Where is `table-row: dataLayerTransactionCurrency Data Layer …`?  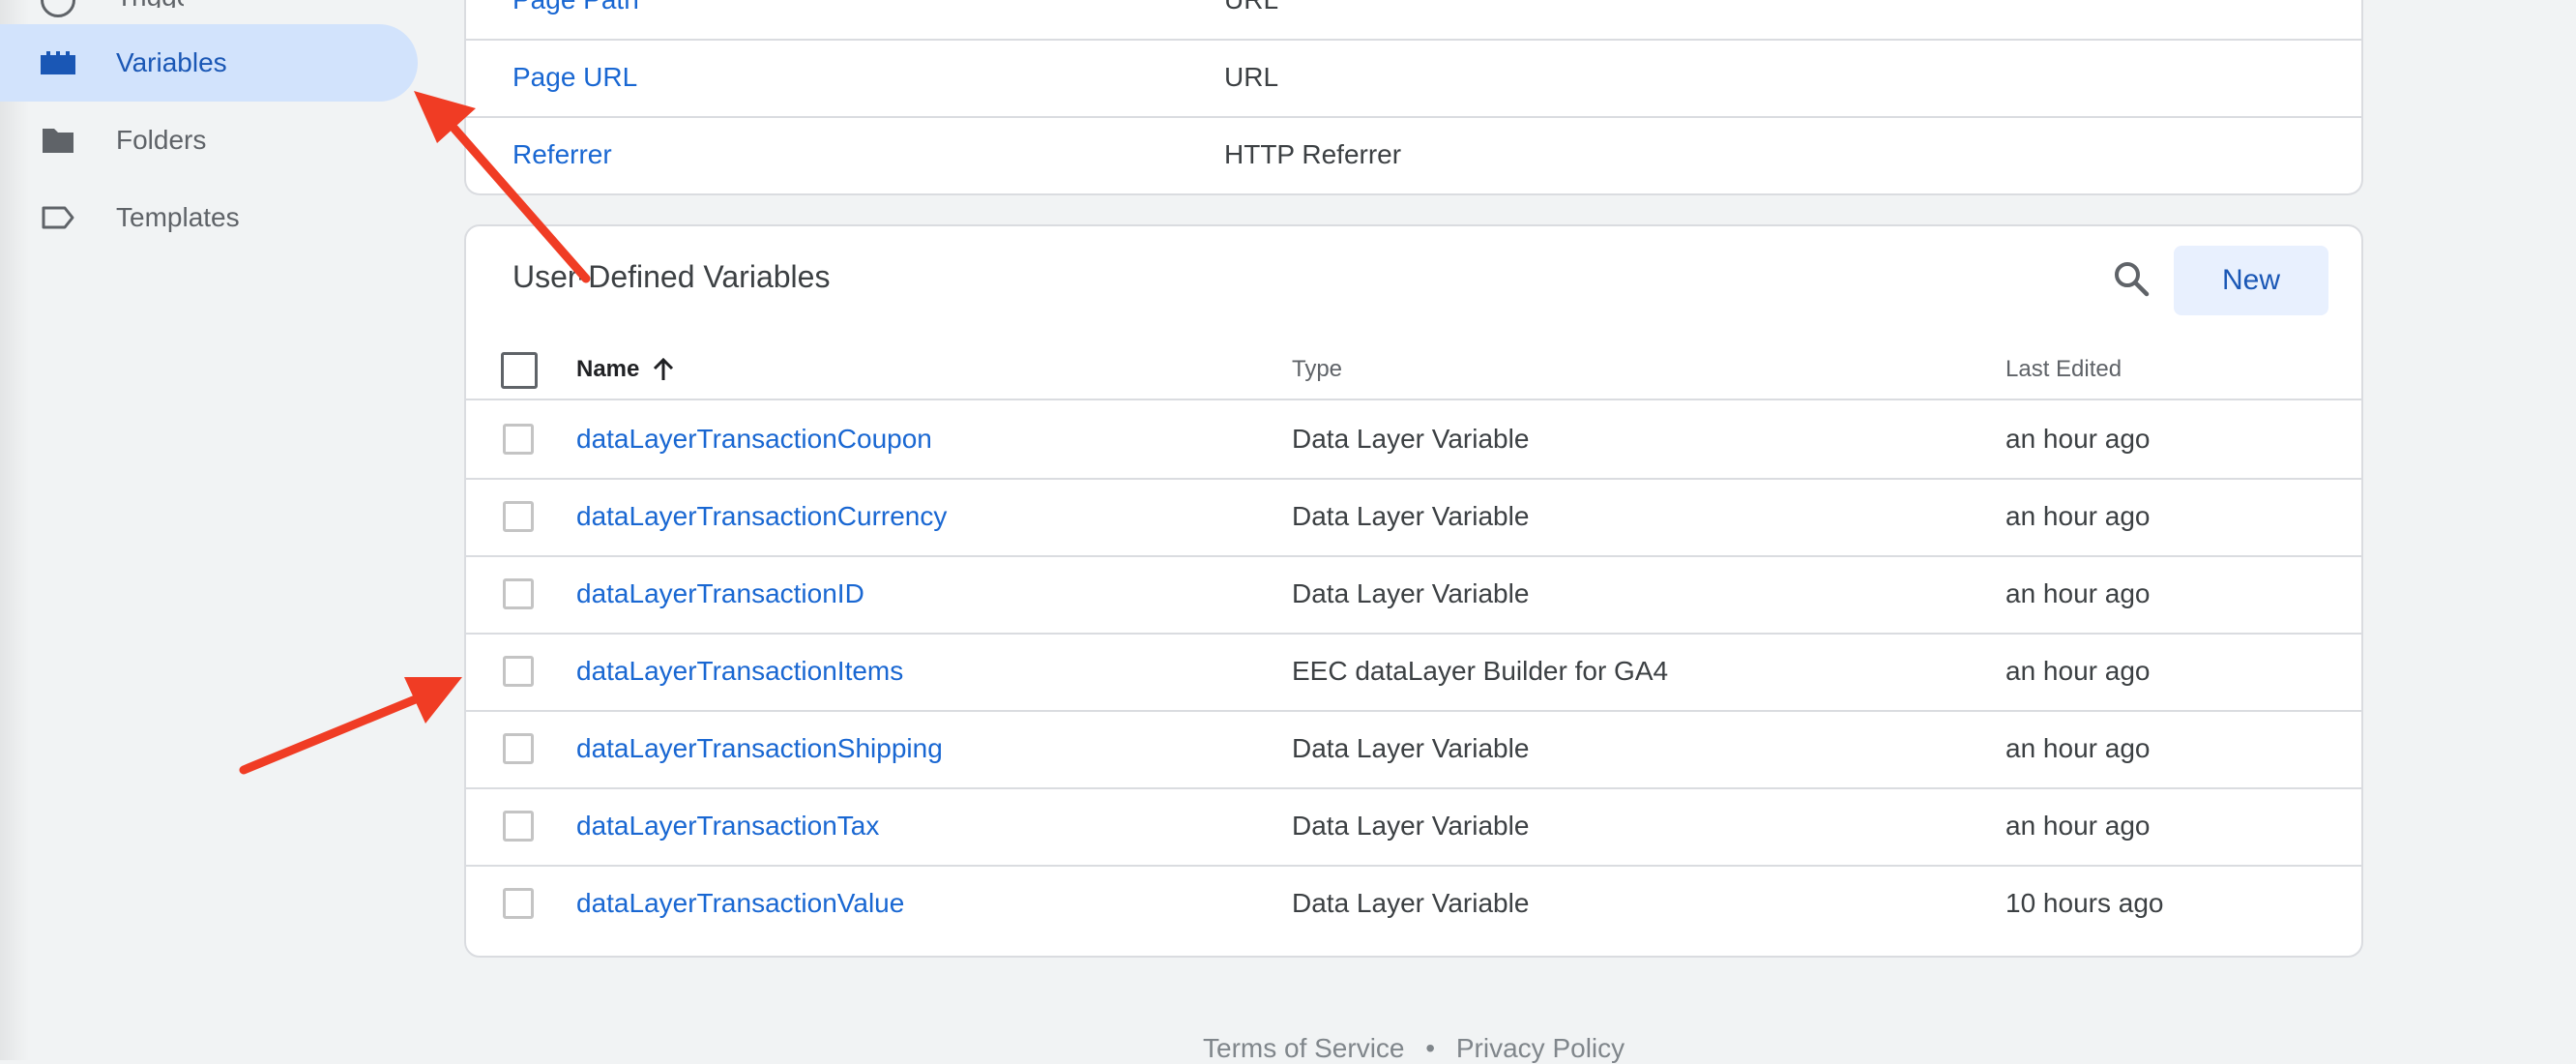
table-row: dataLayerTransactionCurrency Data Layer … is located at coordinates (1413, 517).